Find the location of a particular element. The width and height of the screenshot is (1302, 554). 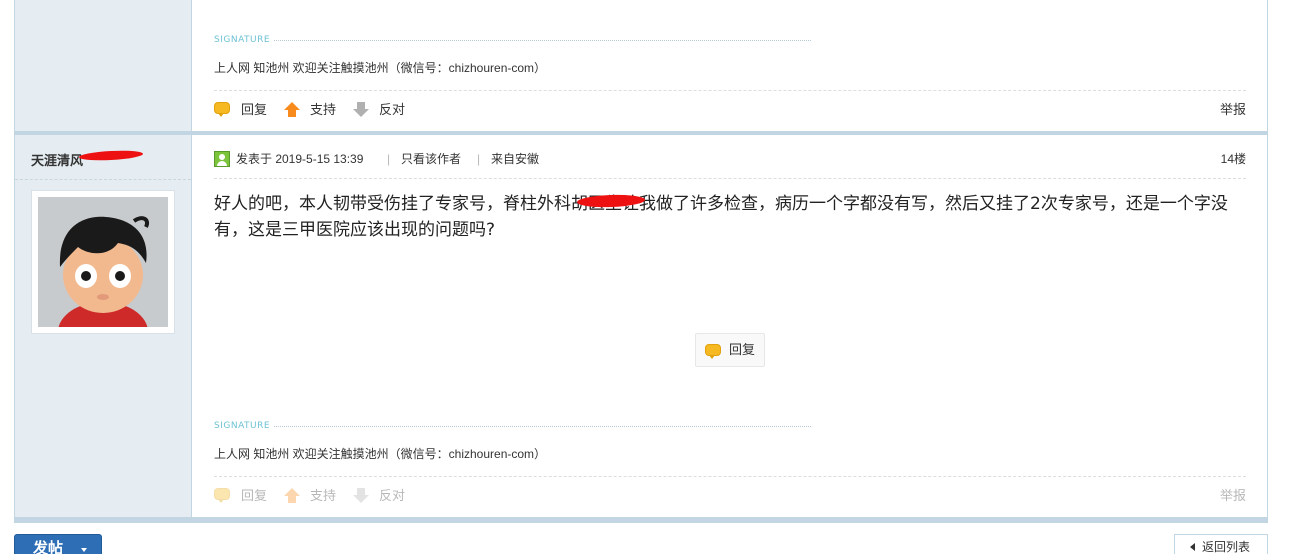

author-column: 天涯清风 is located at coordinates (103, 326).